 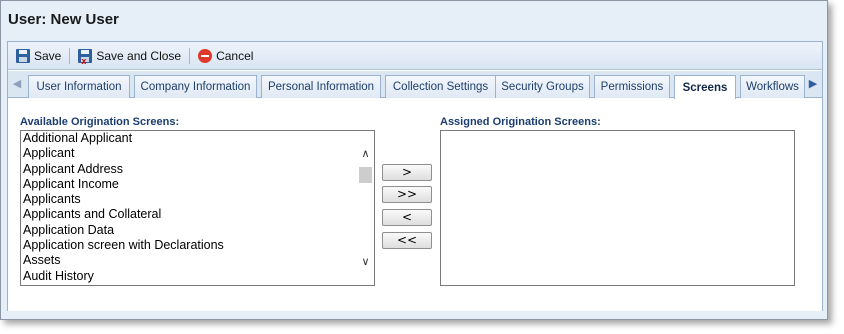 What do you see at coordinates (365, 208) in the screenshot?
I see `available-list-scrollbar: ∧ ∨` at bounding box center [365, 208].